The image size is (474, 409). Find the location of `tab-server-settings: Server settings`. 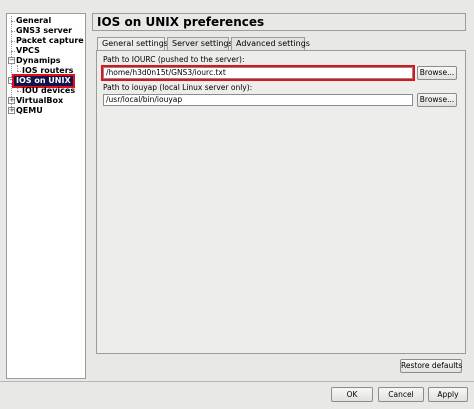

tab-server-settings: Server settings is located at coordinates (200, 43).